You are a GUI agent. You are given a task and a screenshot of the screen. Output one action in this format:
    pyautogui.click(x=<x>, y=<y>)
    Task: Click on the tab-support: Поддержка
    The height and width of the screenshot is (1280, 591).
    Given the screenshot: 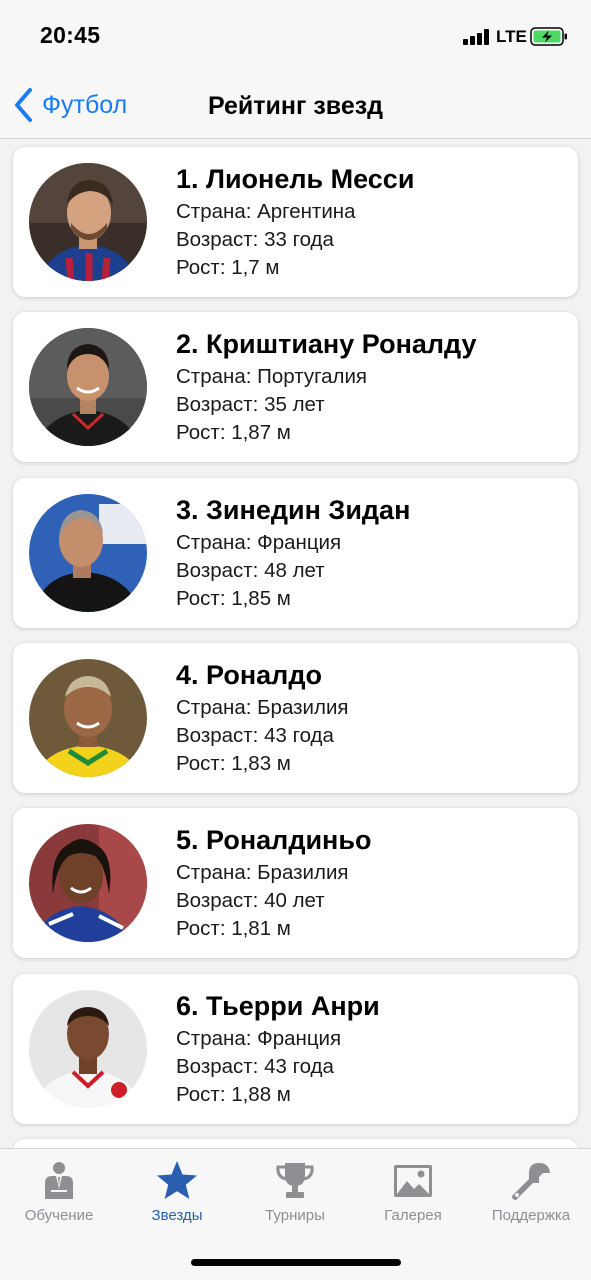 What is the action you would take?
    pyautogui.click(x=531, y=1189)
    